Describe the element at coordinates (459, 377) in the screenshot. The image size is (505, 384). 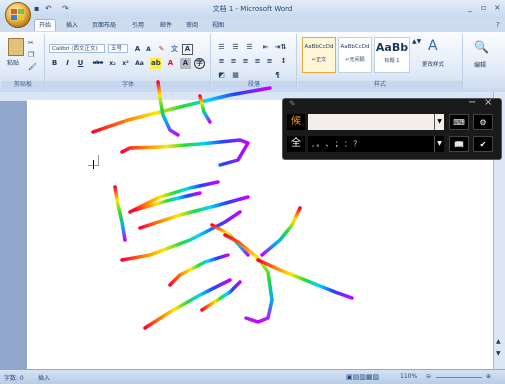
I see `zoom-slider` at that location.